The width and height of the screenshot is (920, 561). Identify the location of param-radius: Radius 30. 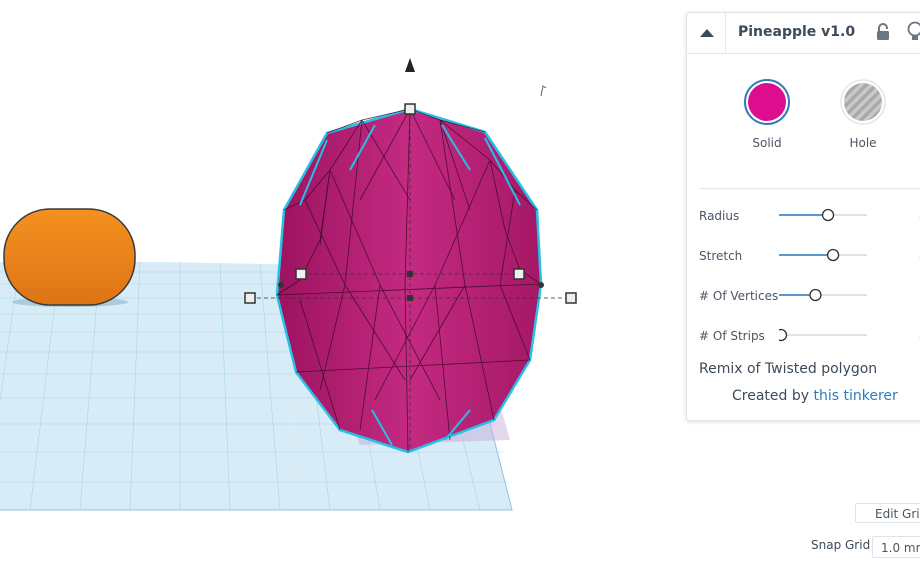
(809, 220).